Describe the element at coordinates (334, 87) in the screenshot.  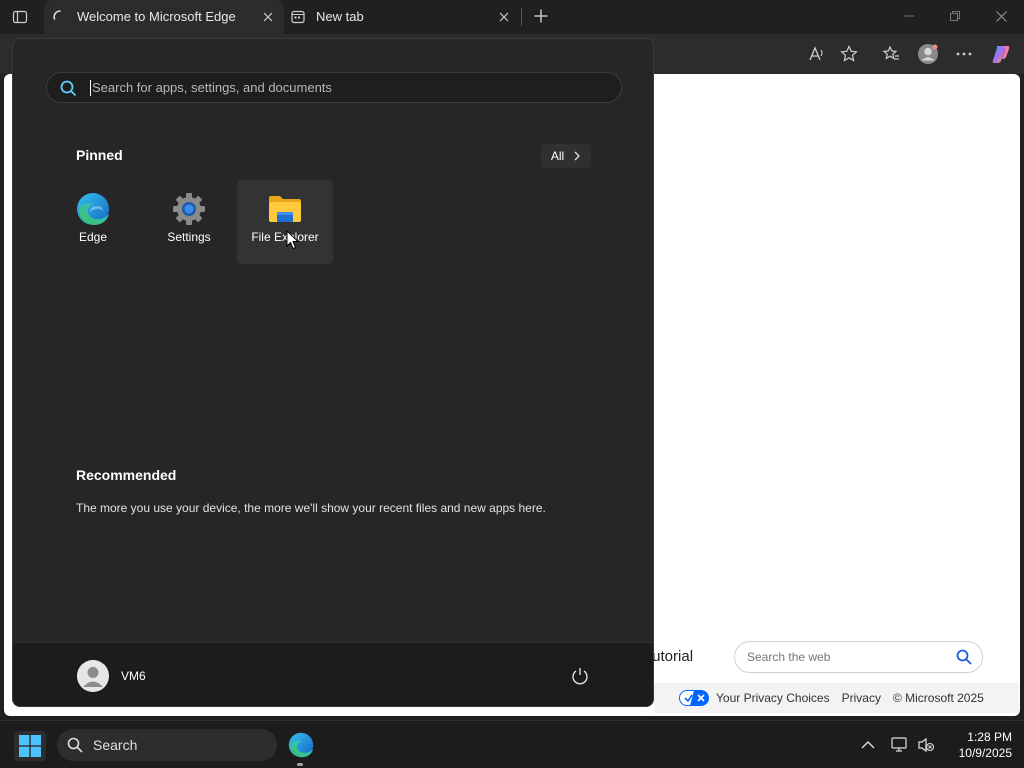
I see `start-search-input: Search for apps, settings, and documents` at that location.